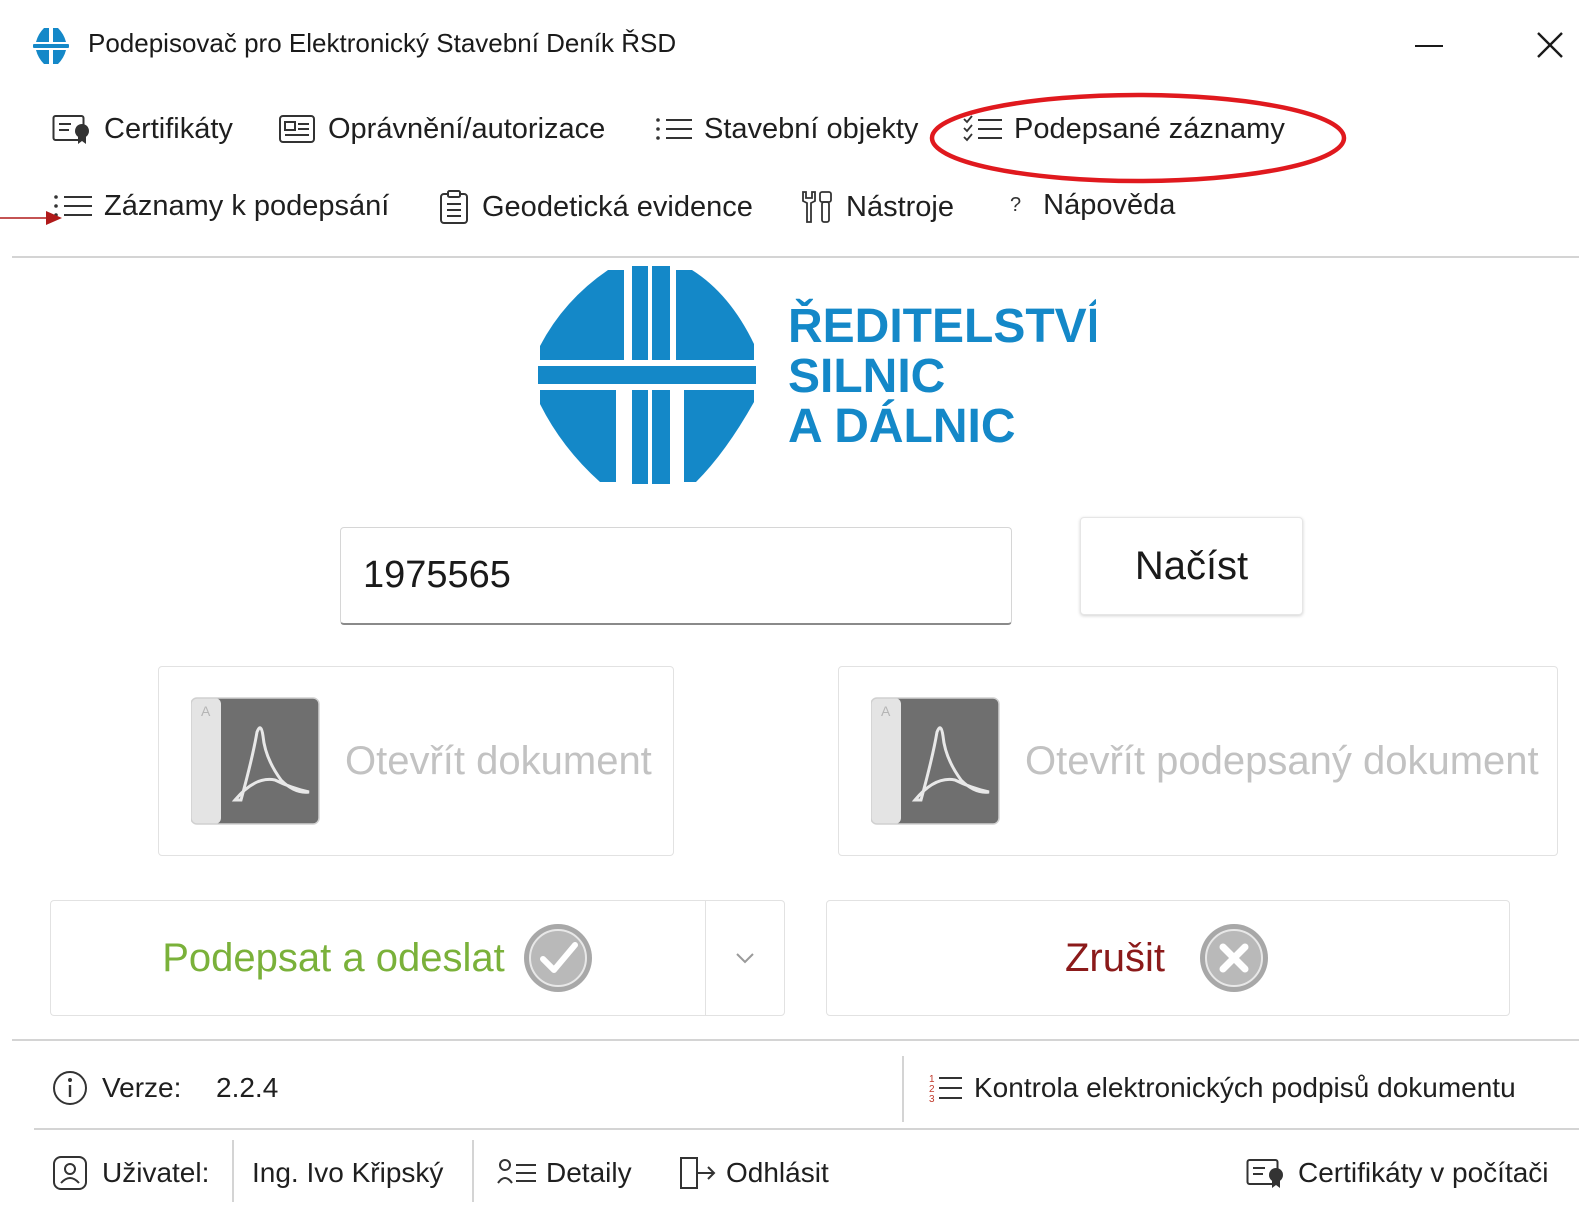 This screenshot has height=1210, width=1579. I want to click on checkmark-icon, so click(557, 958).